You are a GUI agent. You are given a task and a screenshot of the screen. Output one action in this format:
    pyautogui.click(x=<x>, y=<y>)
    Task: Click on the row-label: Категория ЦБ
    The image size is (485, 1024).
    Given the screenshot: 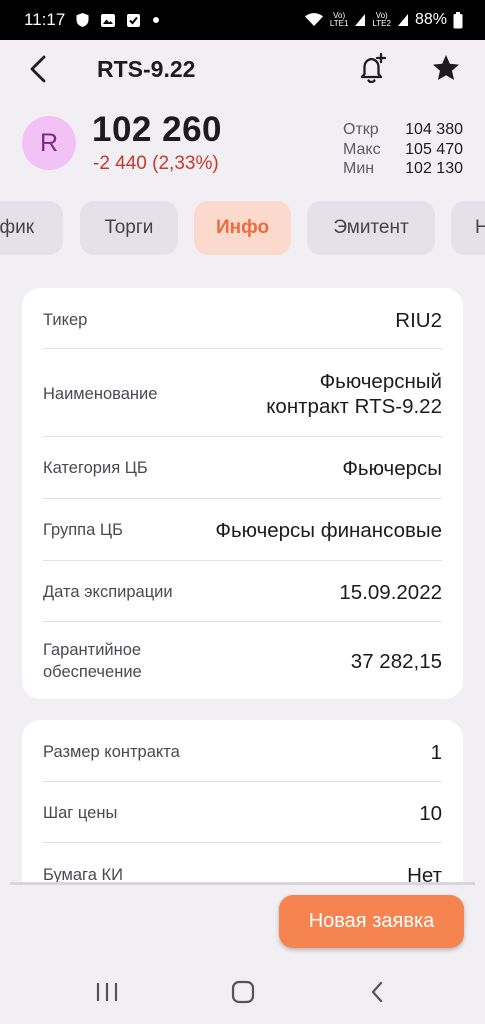 What is the action you would take?
    pyautogui.click(x=95, y=468)
    